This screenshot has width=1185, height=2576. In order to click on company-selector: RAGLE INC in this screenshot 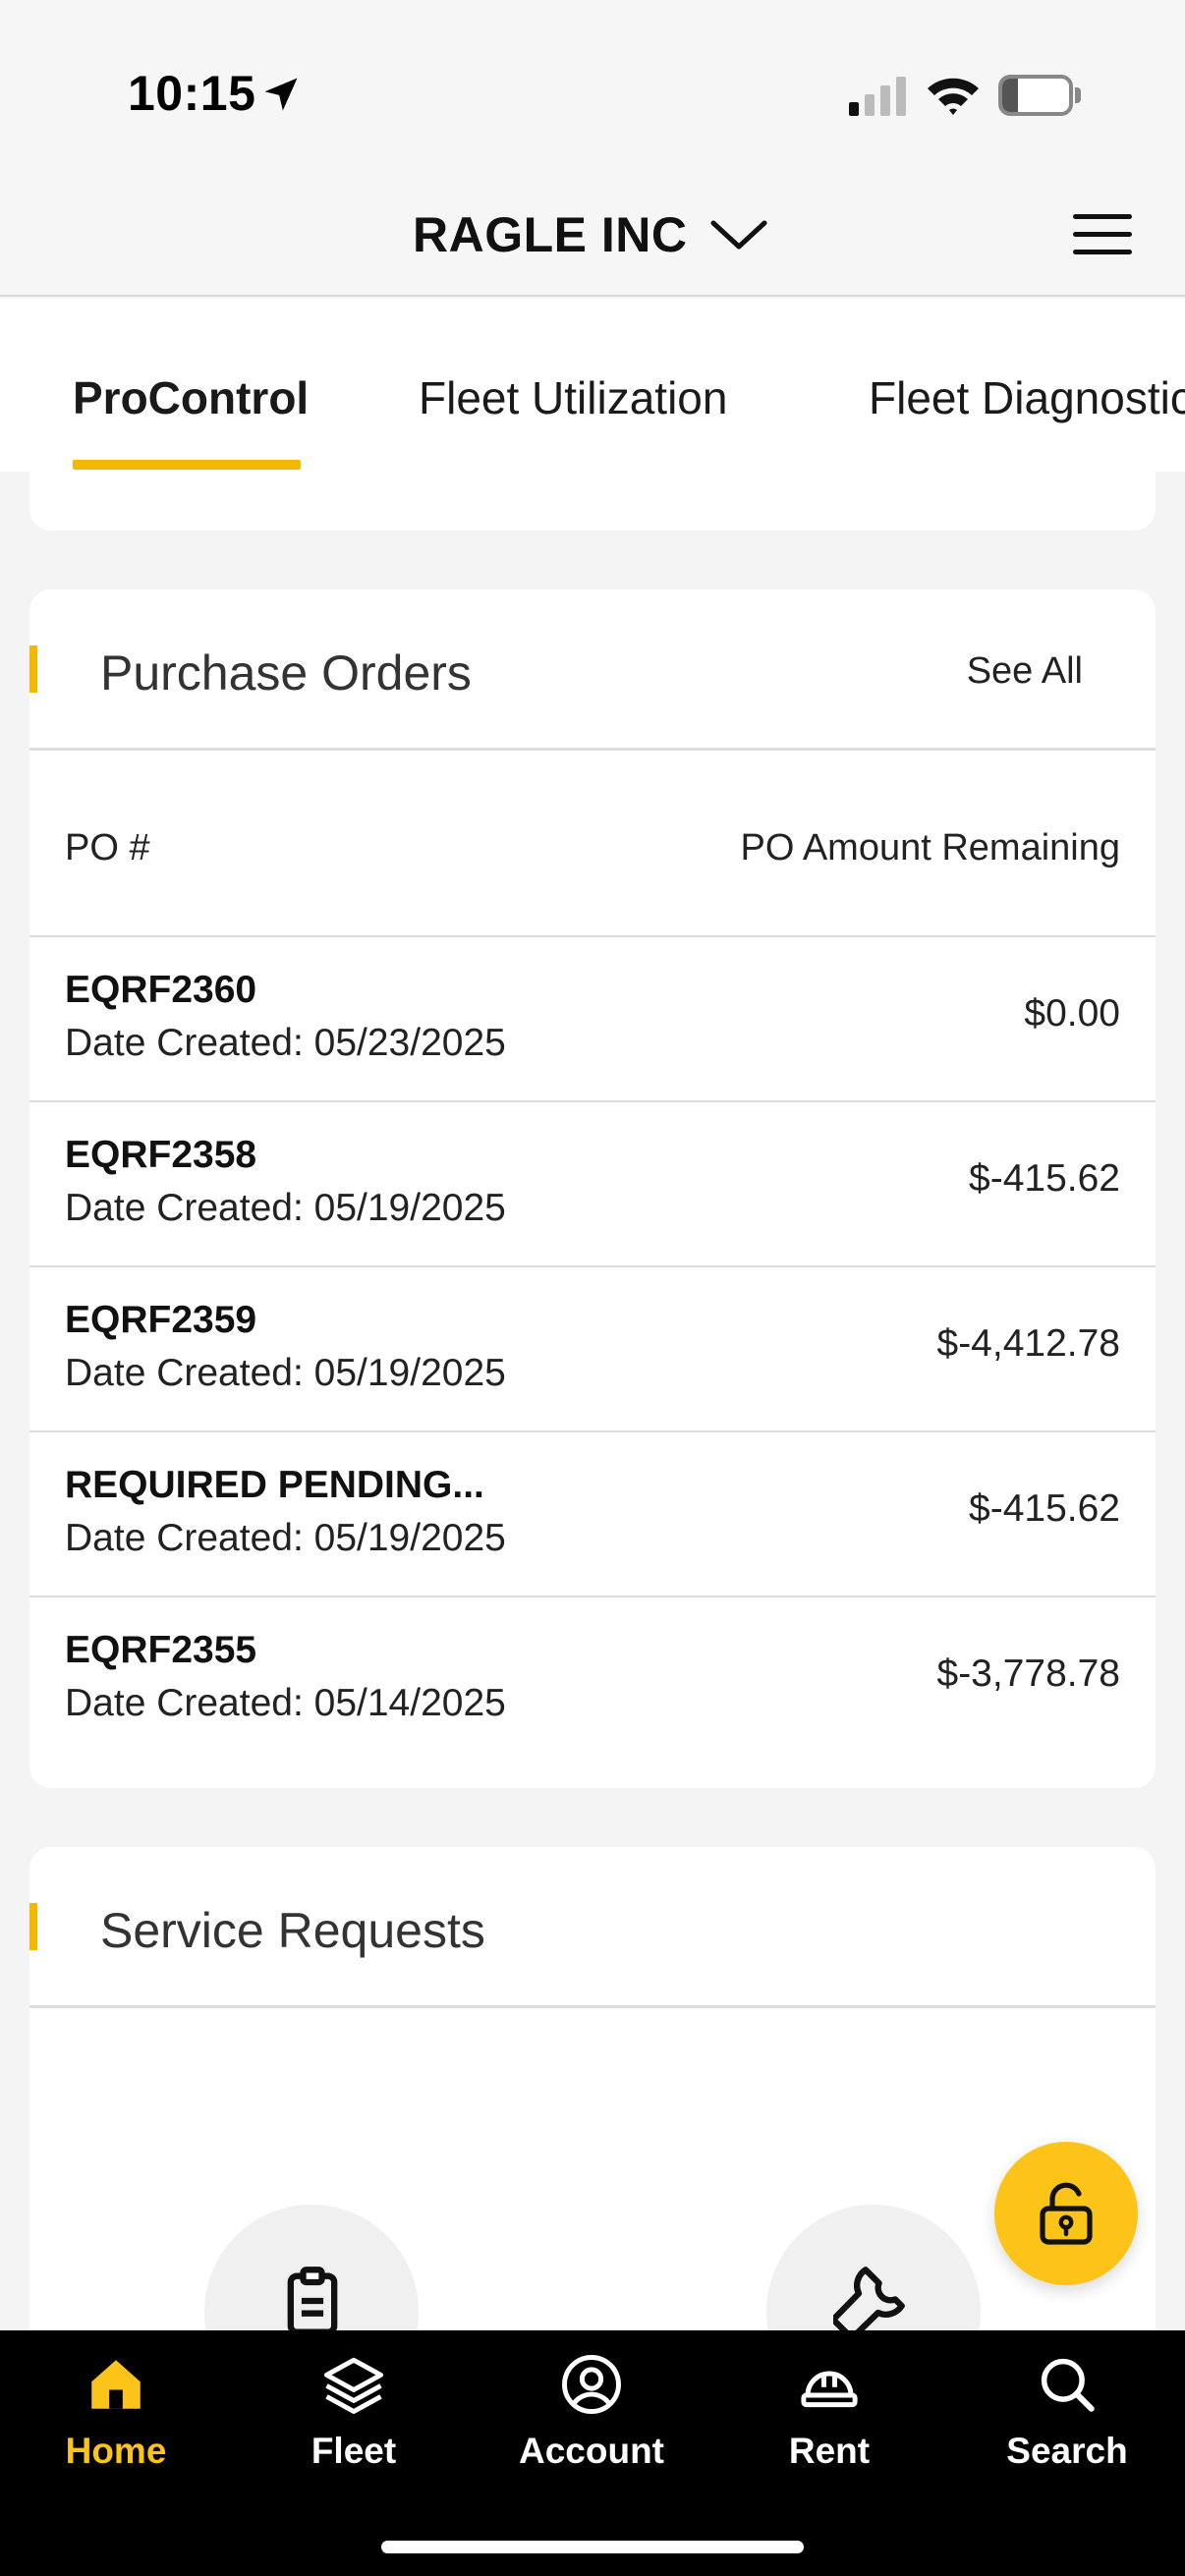, I will do `click(591, 235)`.